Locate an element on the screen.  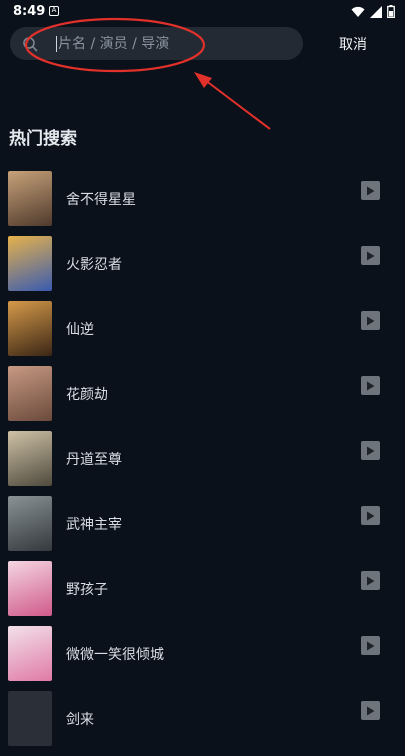
list-item-title: 仙逆 is located at coordinates (80, 330).